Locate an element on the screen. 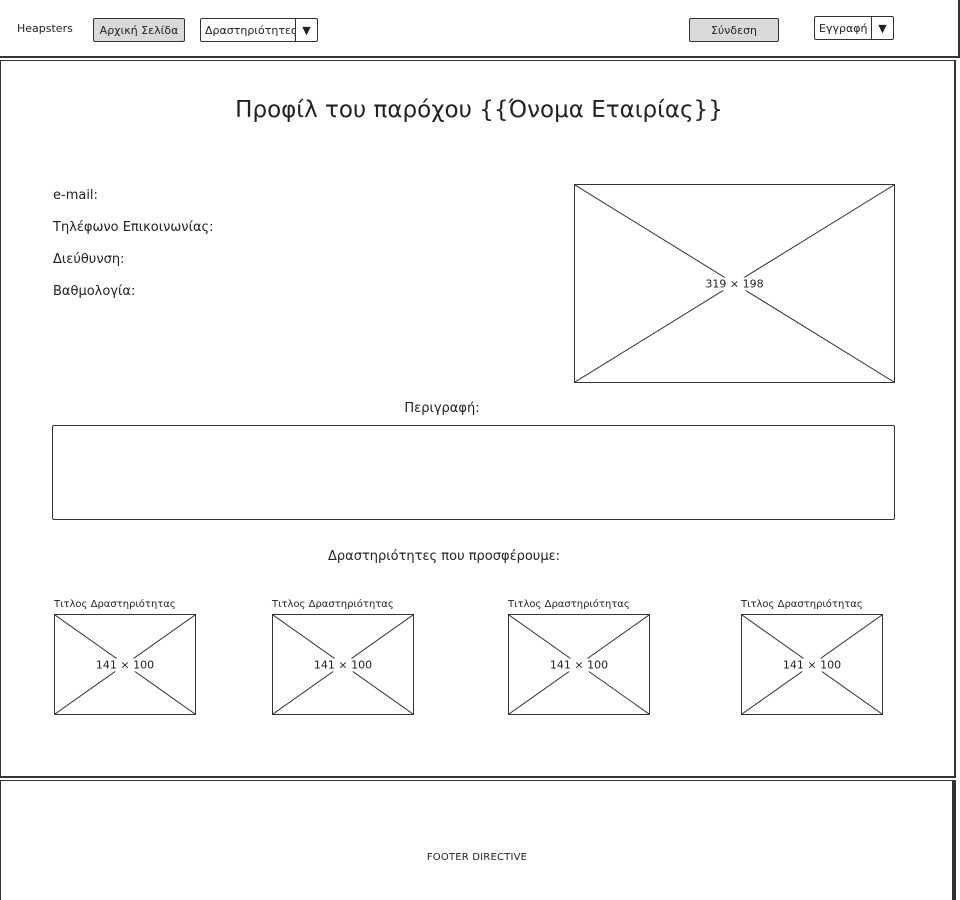 The width and height of the screenshot is (960, 900). activities-heading: Δραστηριότητες που προσφέρουμε: is located at coordinates (444, 556).